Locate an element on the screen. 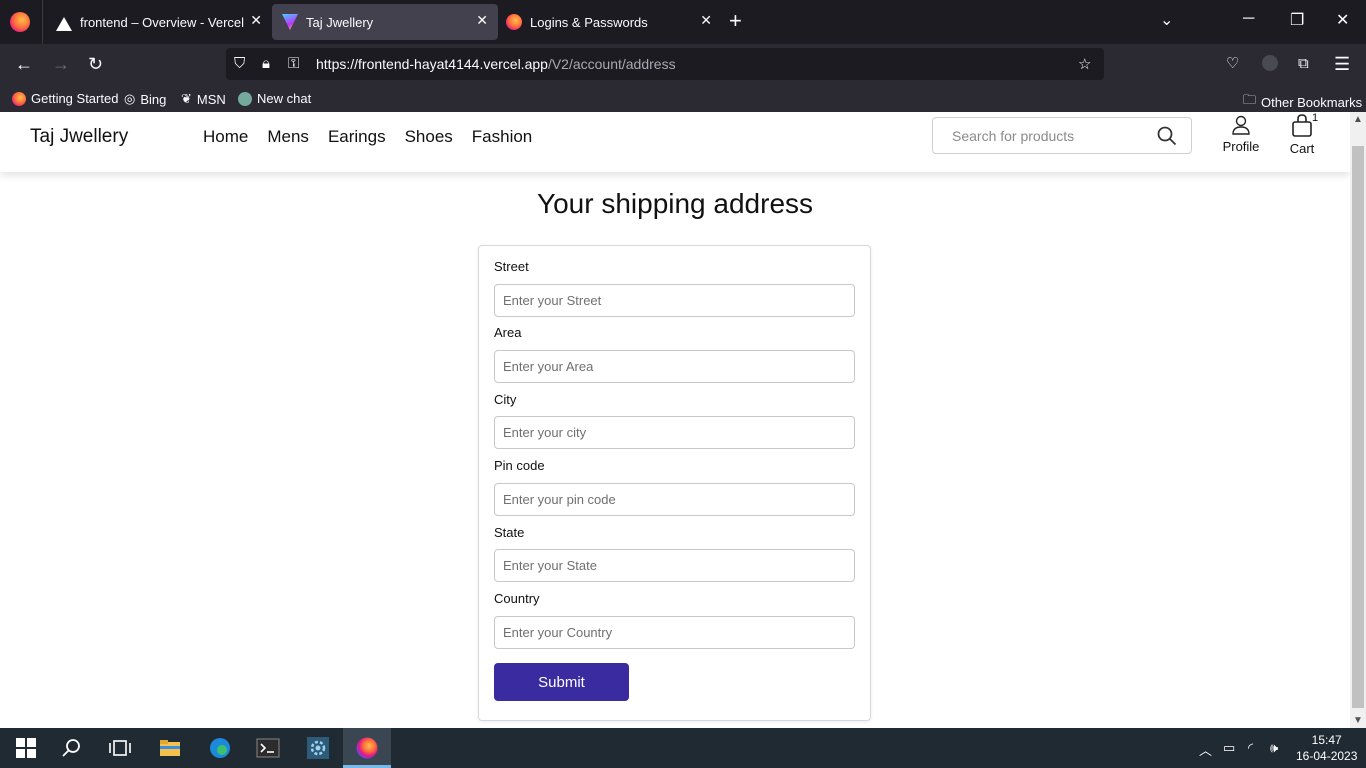  key-icon: ⚿ is located at coordinates (293, 63).